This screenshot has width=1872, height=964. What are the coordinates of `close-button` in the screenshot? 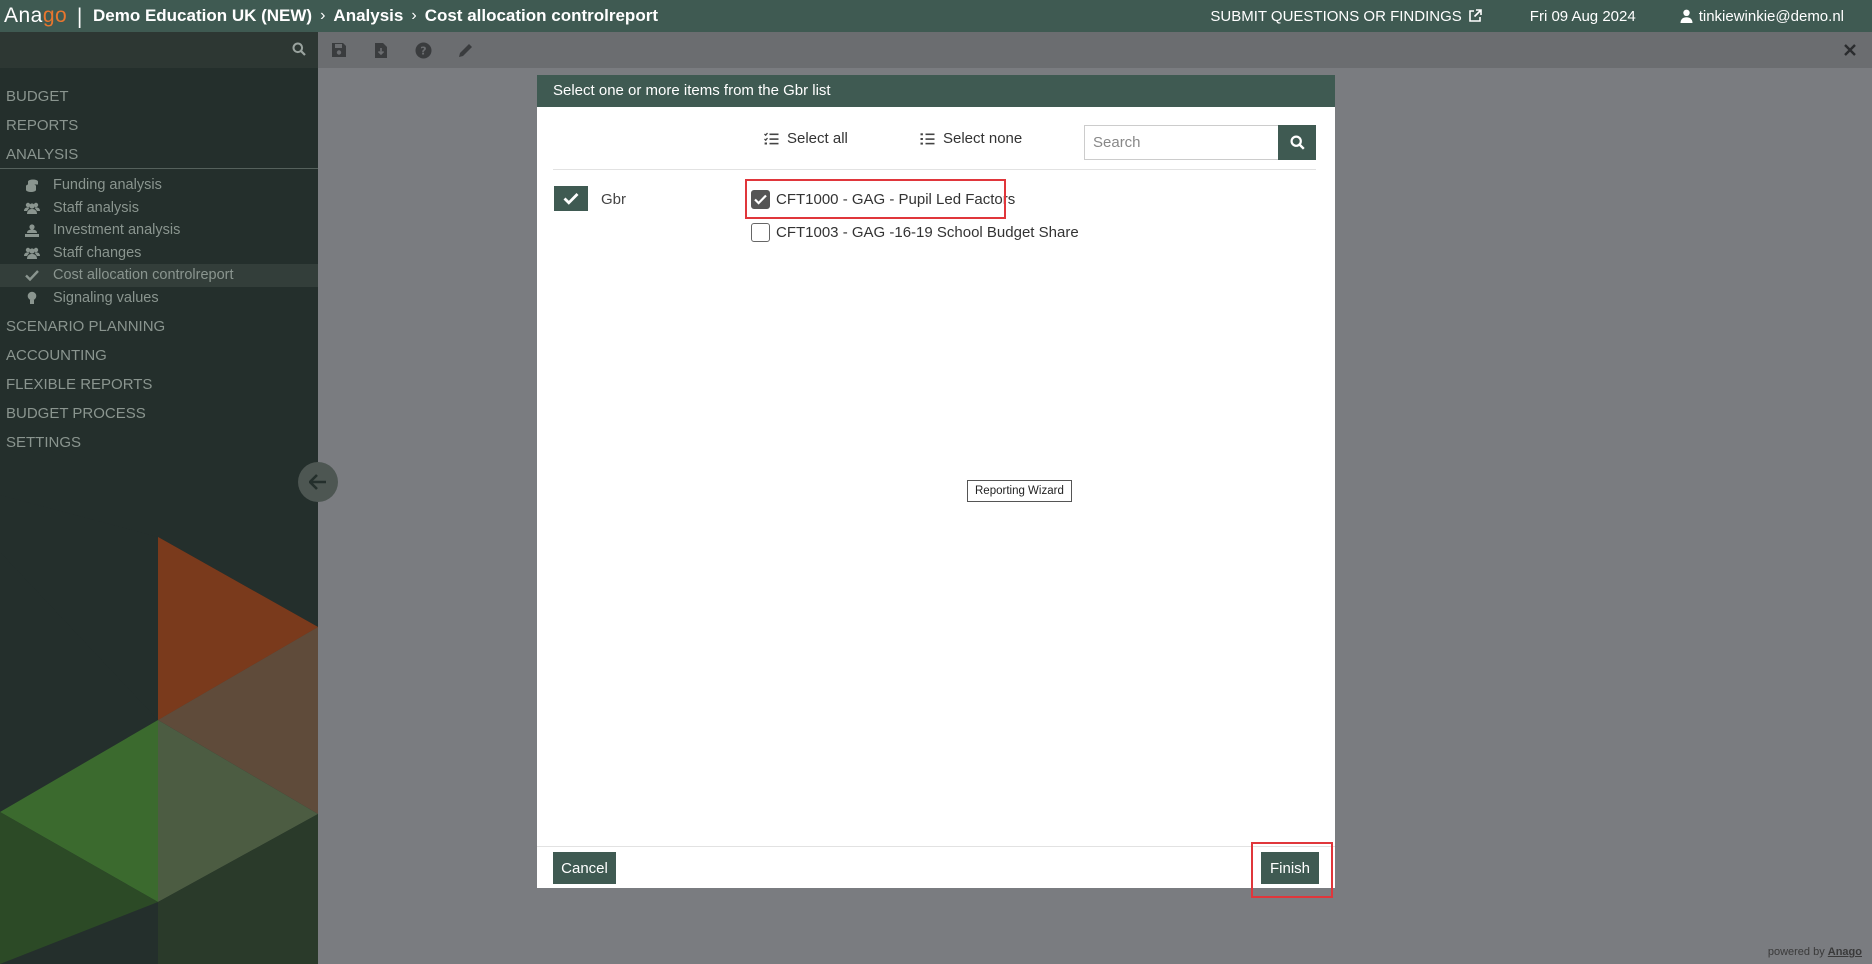 It's located at (1850, 50).